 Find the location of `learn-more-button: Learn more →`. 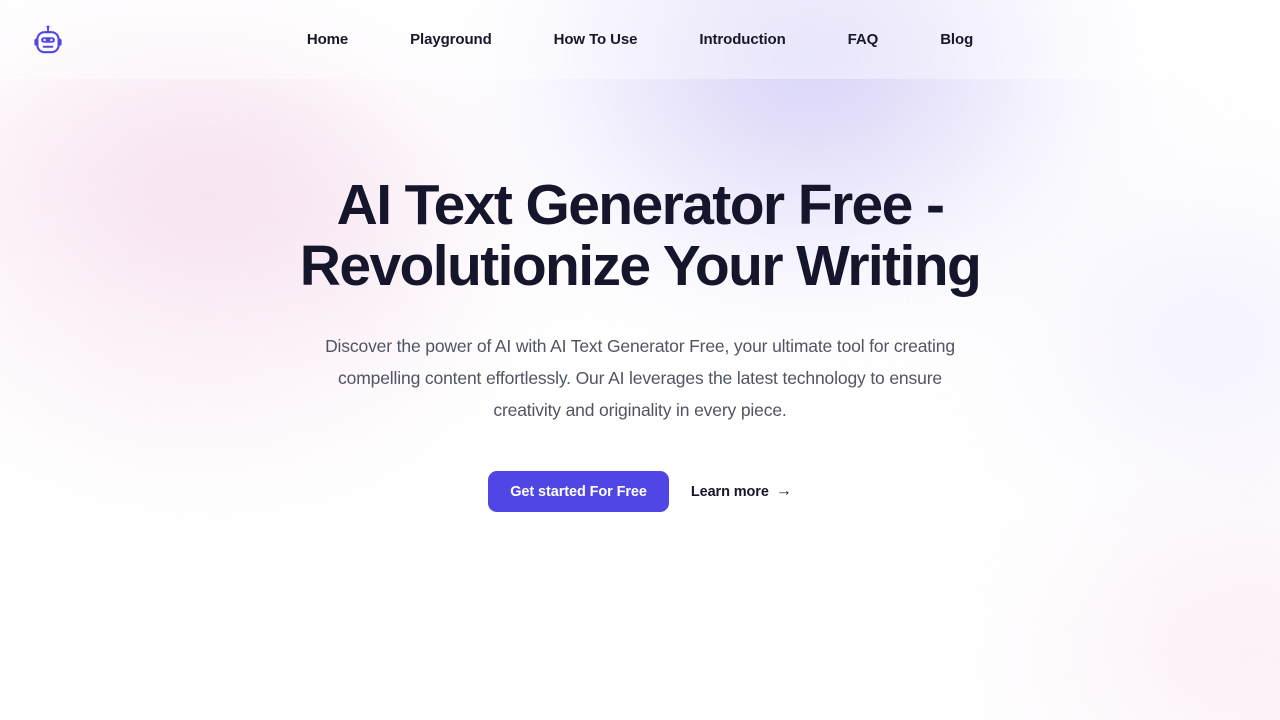

learn-more-button: Learn more → is located at coordinates (741, 491).